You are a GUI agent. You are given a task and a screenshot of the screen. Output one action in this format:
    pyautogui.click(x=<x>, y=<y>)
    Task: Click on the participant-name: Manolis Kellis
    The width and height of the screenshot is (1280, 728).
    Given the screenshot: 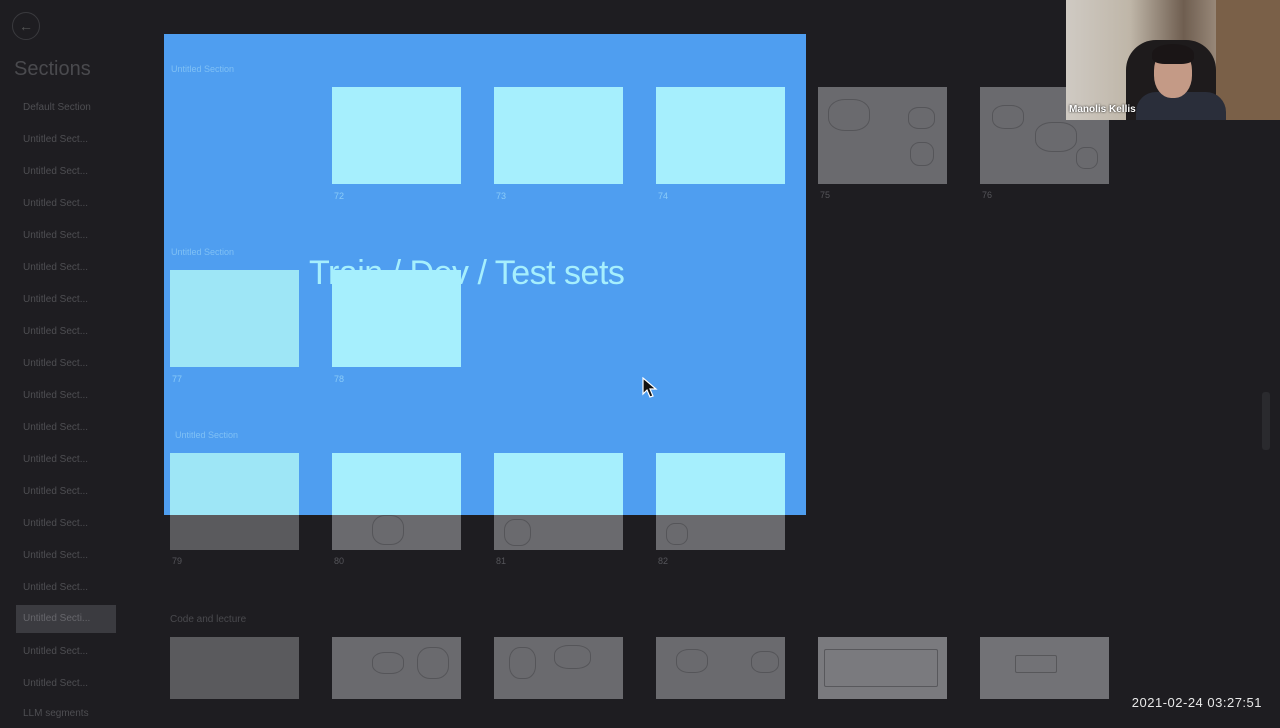 What is the action you would take?
    pyautogui.click(x=1102, y=109)
    